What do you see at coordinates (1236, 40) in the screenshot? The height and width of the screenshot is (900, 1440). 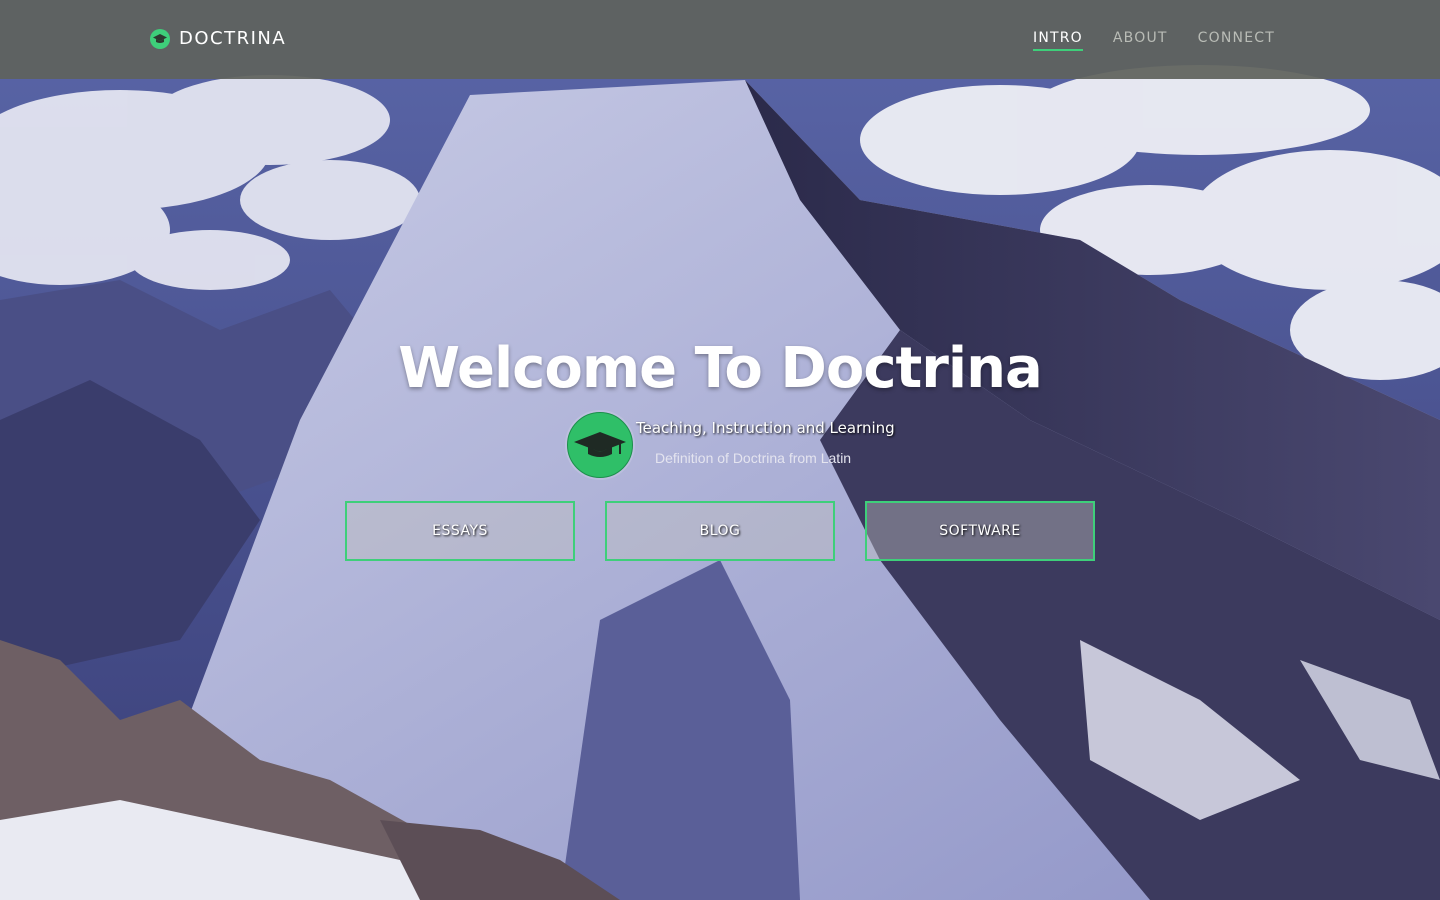 I see `nav-link-connect: CONNECT` at bounding box center [1236, 40].